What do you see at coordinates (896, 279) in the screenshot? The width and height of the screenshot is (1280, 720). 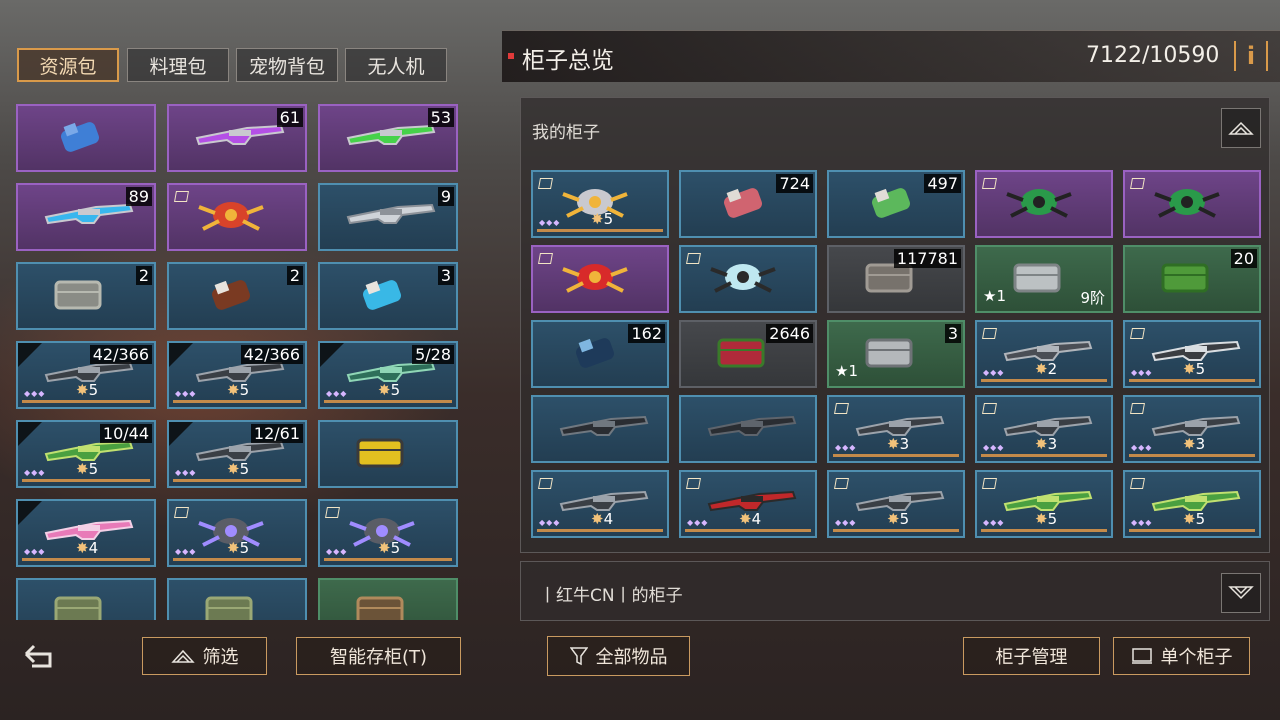 I see `right-slot: 117781` at bounding box center [896, 279].